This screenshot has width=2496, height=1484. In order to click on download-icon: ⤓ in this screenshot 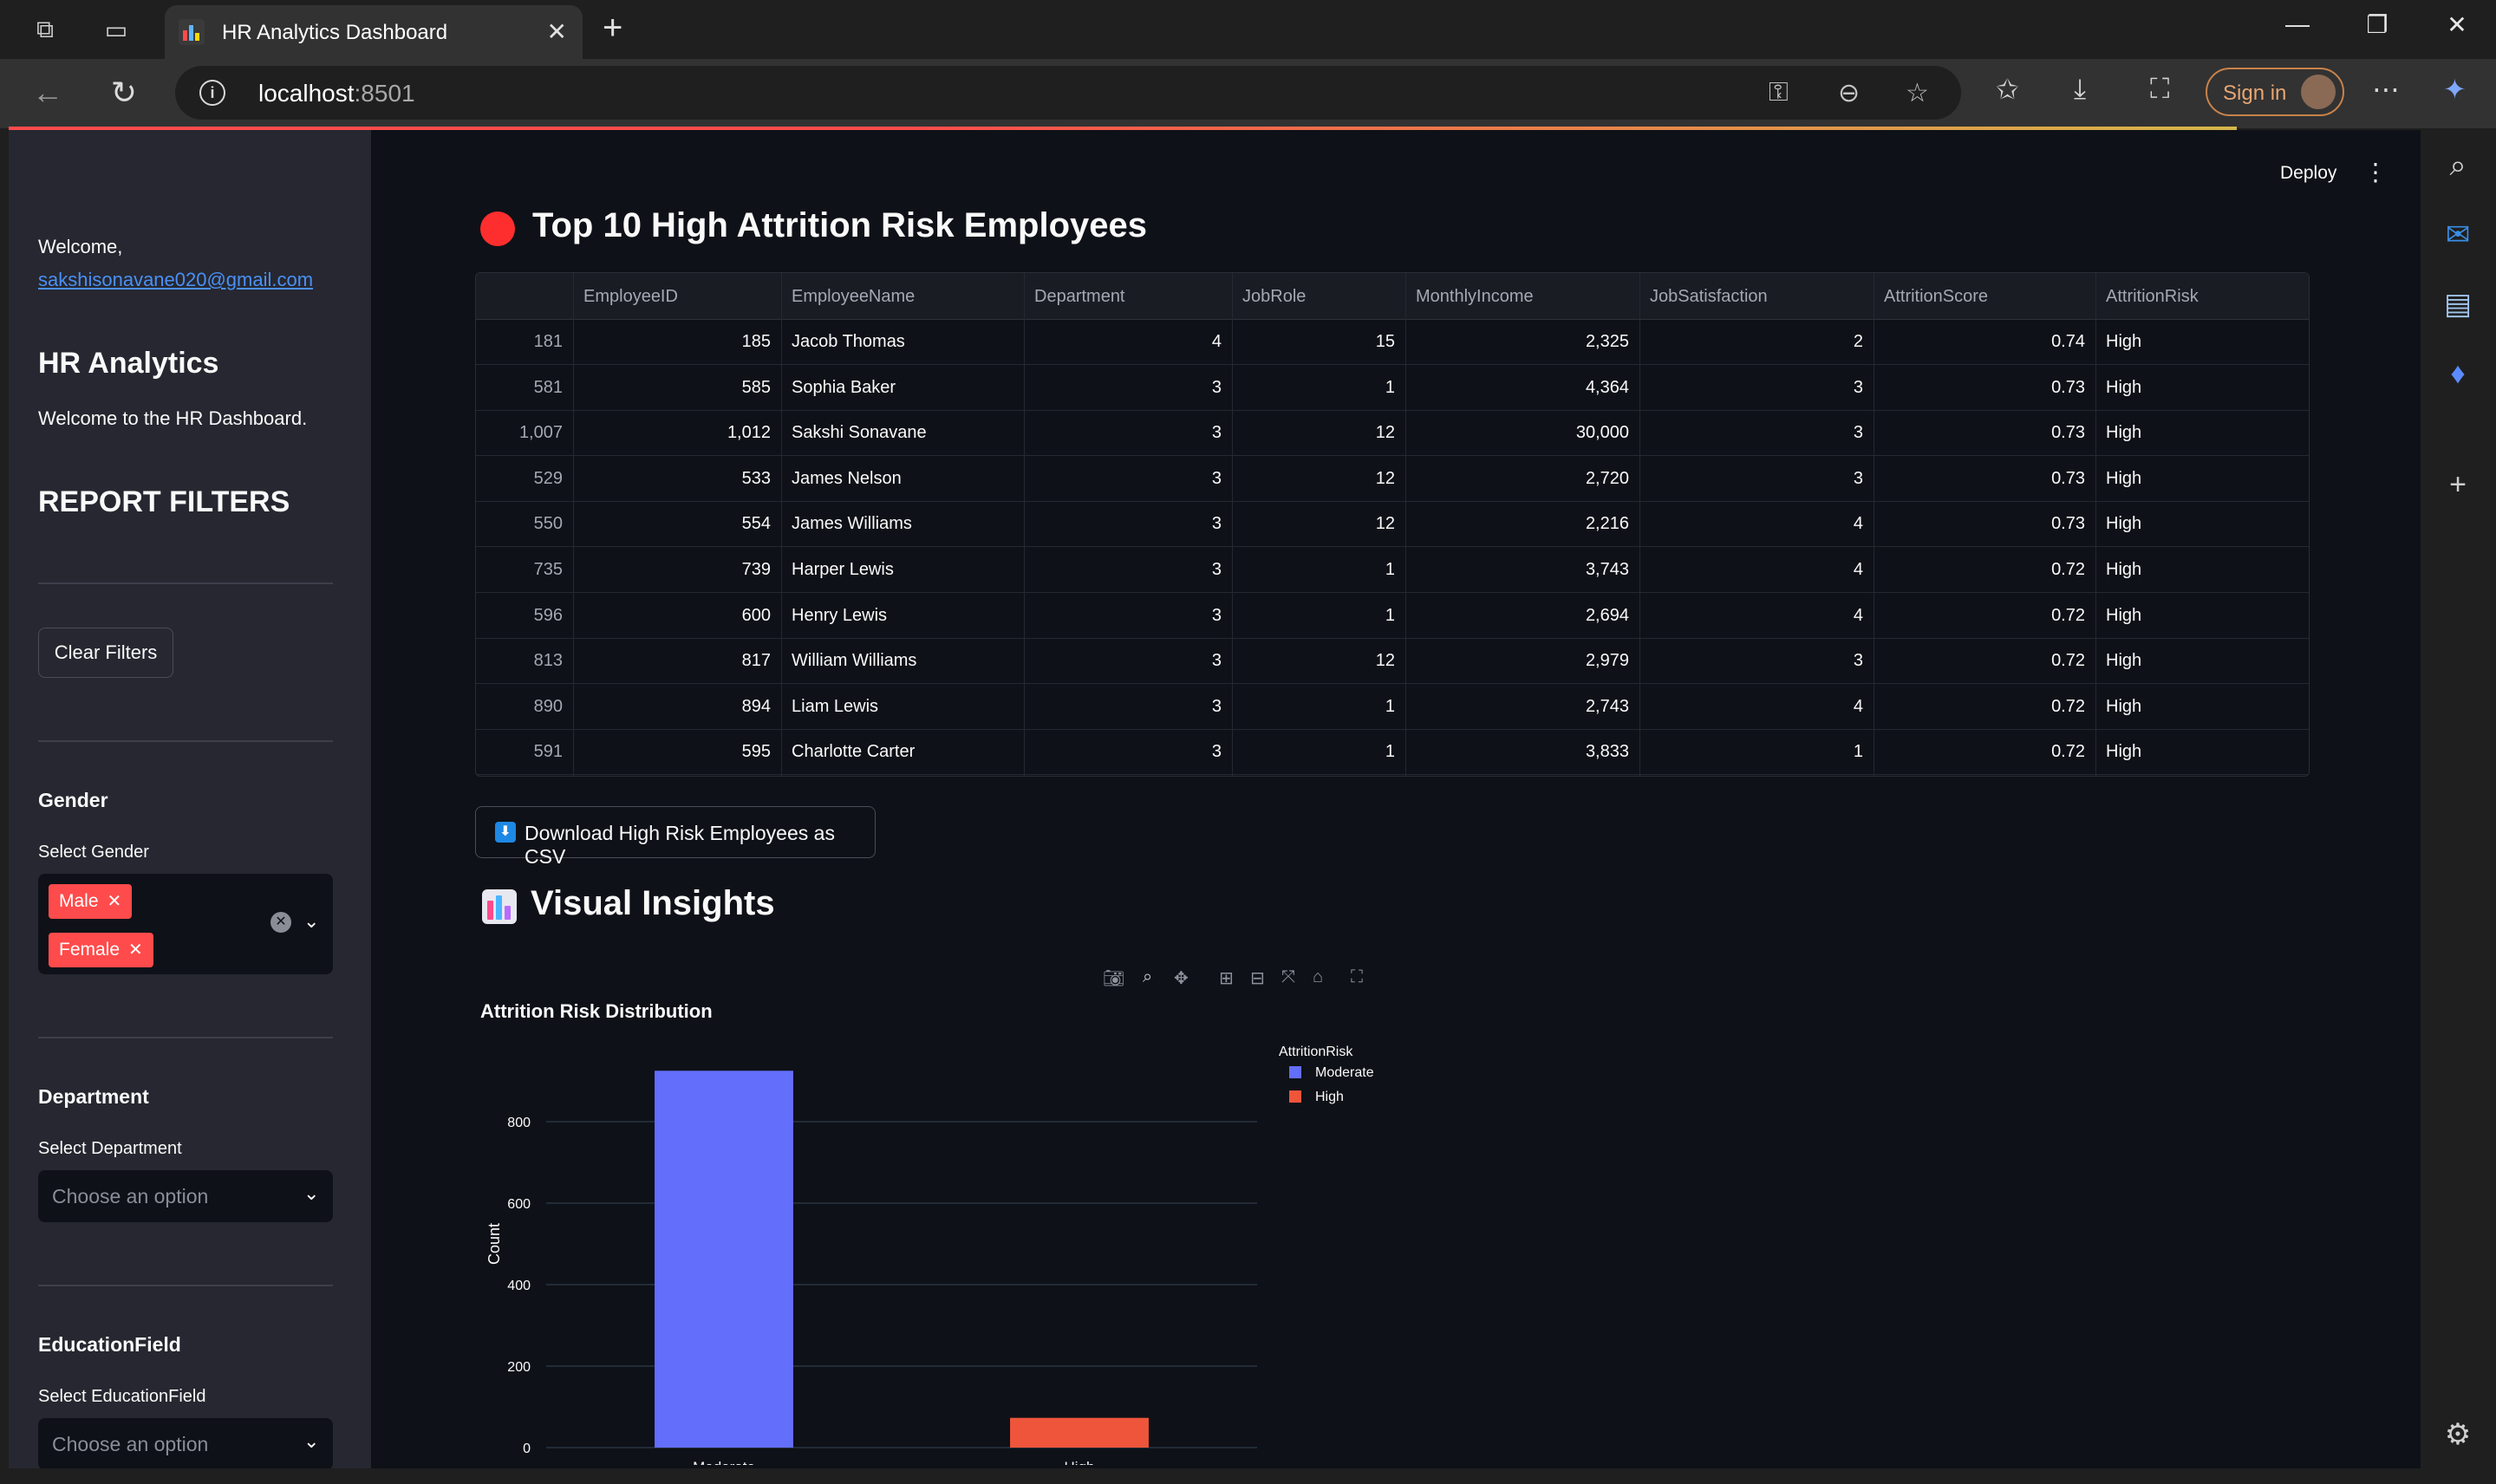, I will do `click(2080, 89)`.